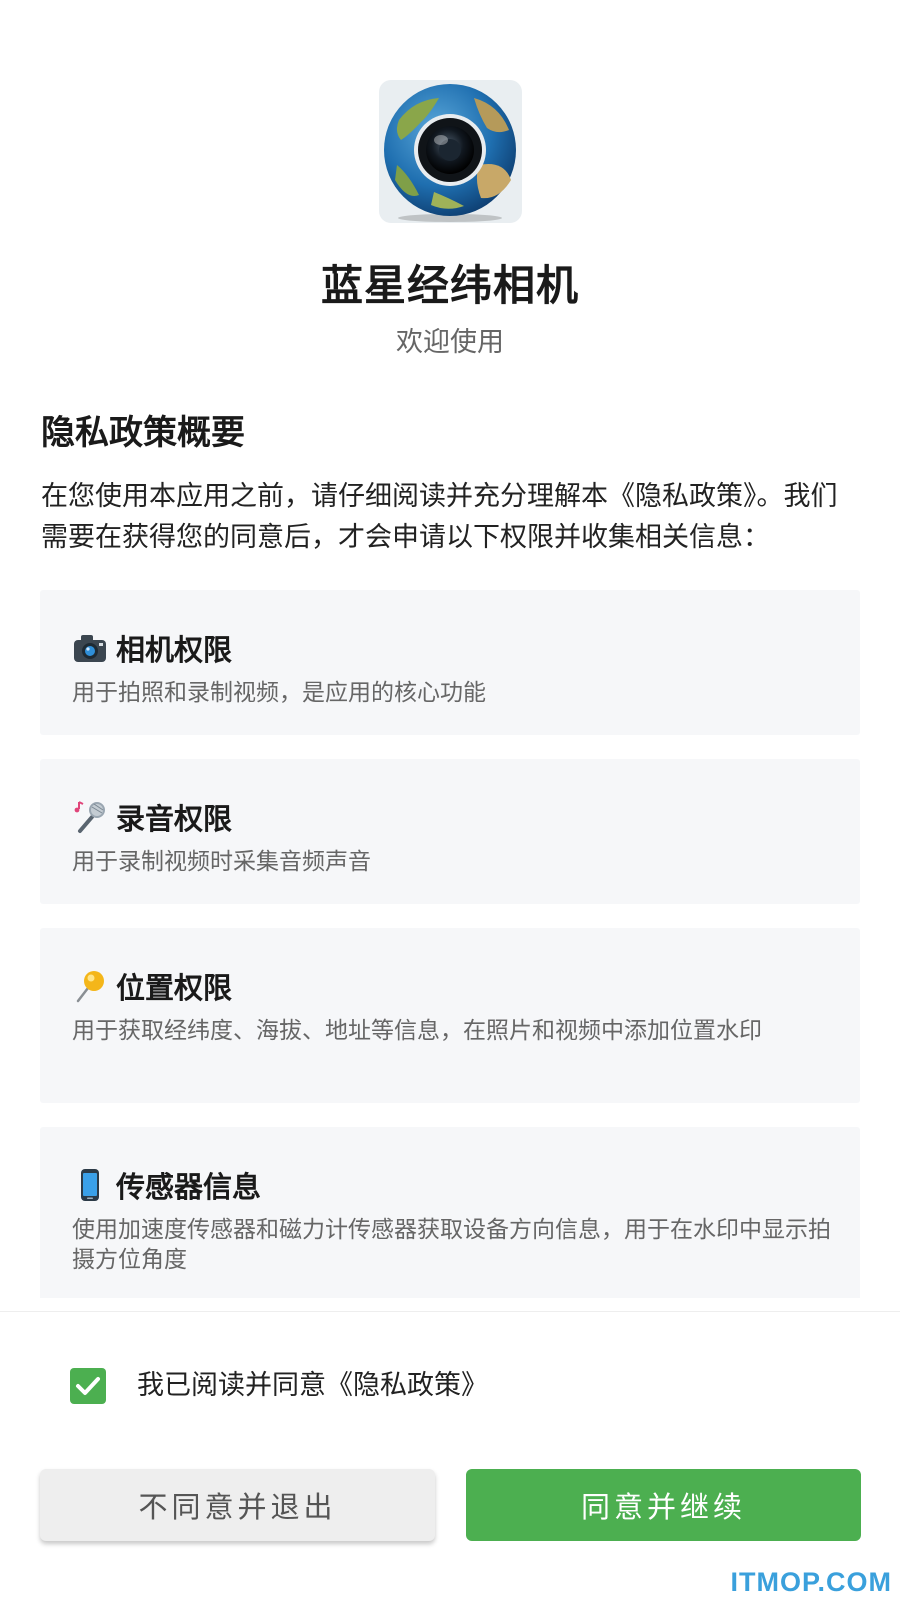 The height and width of the screenshot is (1600, 900). What do you see at coordinates (237, 1505) in the screenshot?
I see `disagree-exit-button: 不同意并退出` at bounding box center [237, 1505].